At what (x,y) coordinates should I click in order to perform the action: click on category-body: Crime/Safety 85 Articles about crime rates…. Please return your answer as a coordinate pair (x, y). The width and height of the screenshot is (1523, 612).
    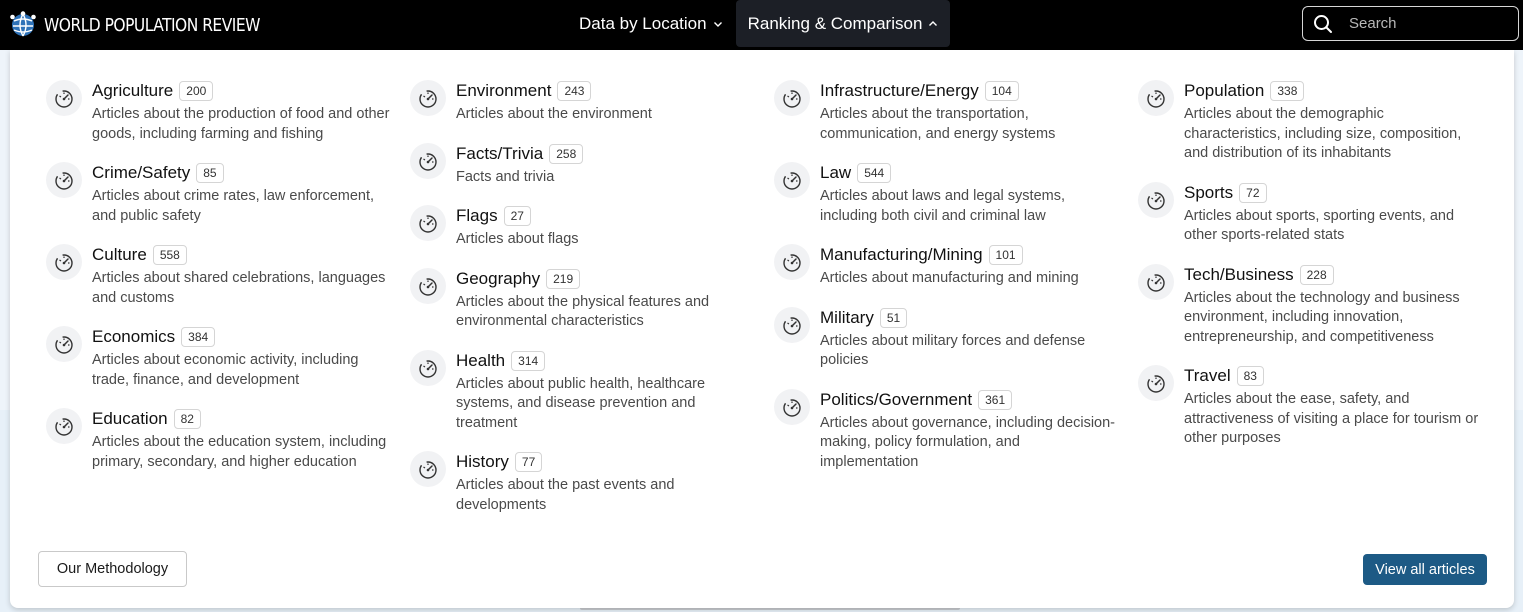
    Looking at the image, I should click on (242, 194).